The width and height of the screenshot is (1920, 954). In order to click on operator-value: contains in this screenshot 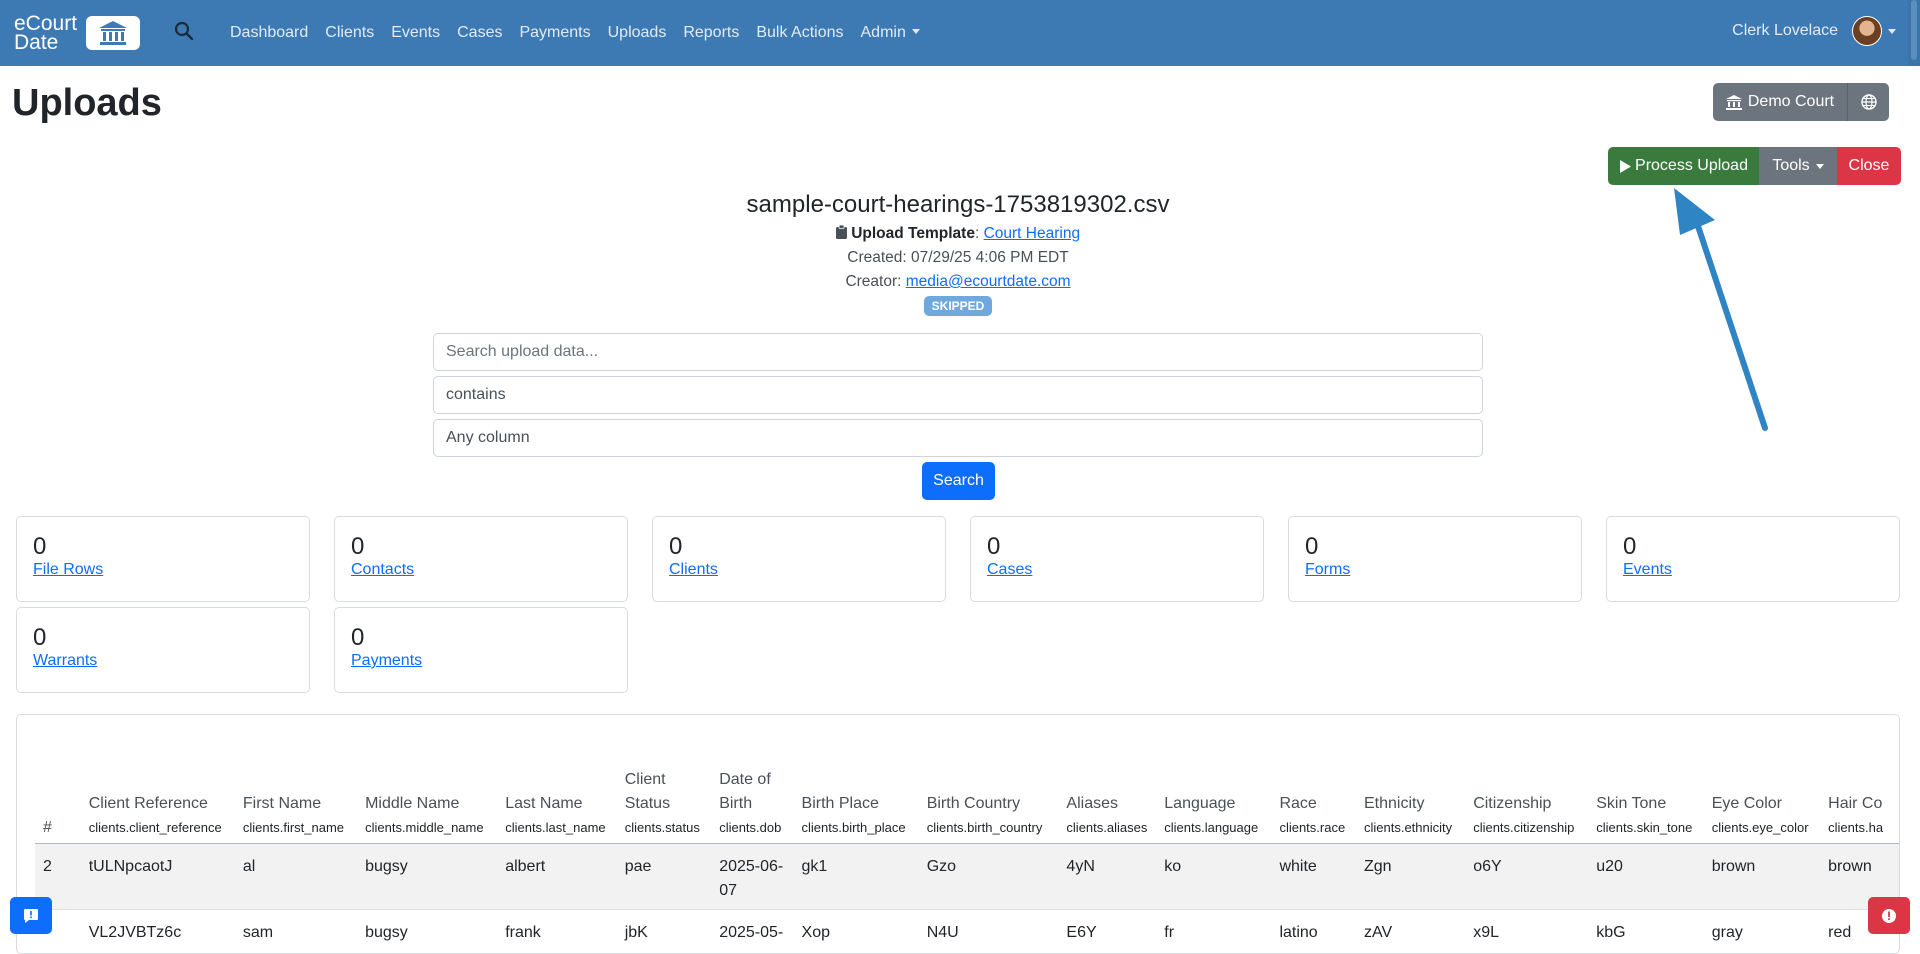, I will do `click(476, 394)`.